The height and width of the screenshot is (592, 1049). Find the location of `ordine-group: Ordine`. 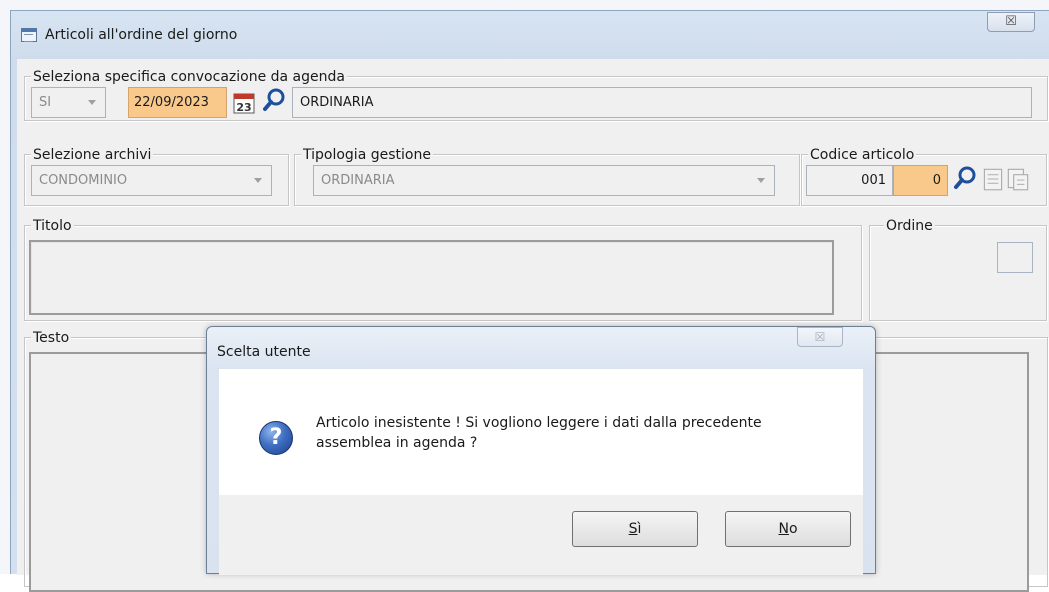

ordine-group: Ordine is located at coordinates (958, 269).